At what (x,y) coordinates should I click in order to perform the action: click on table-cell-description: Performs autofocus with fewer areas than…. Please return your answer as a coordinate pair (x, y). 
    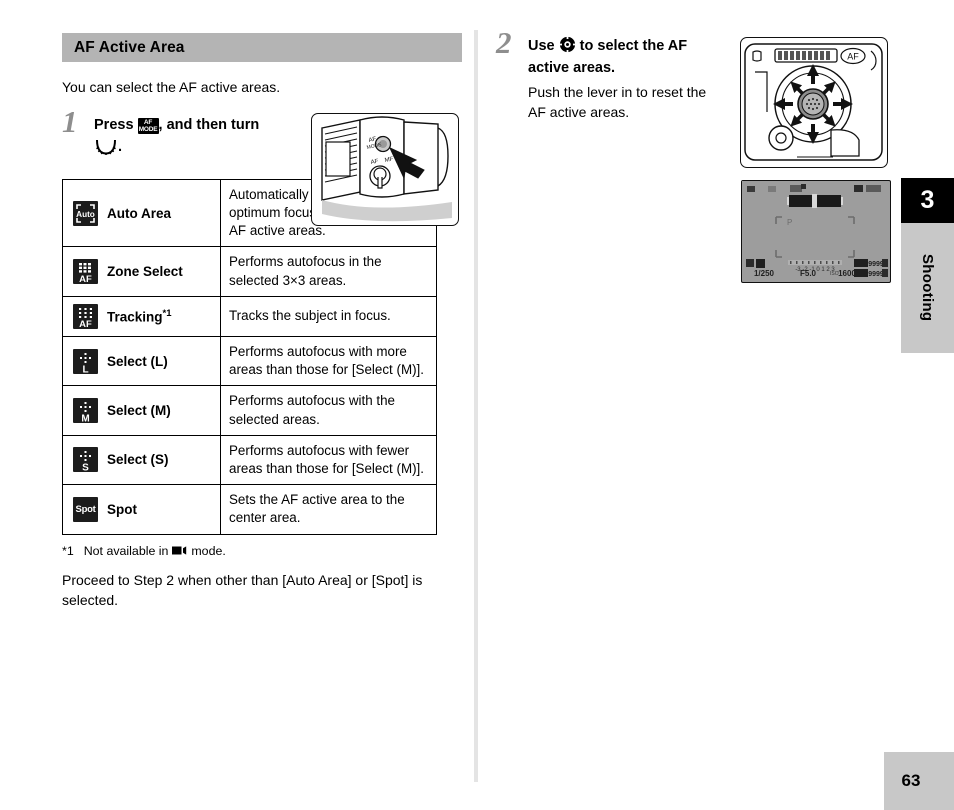
    Looking at the image, I should click on (328, 460).